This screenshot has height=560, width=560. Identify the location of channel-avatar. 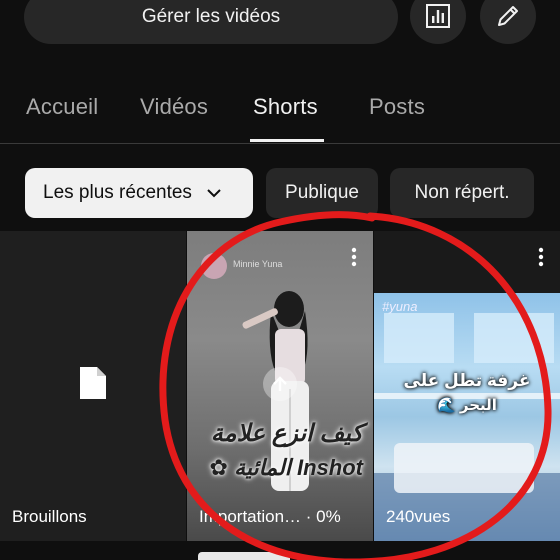
(214, 266).